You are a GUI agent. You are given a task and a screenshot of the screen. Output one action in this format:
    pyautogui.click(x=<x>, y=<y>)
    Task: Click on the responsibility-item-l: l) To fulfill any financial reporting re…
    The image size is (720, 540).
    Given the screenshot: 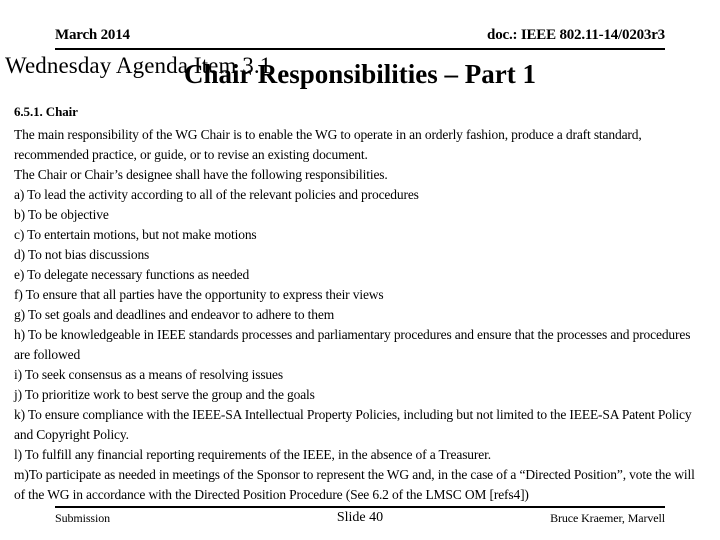 What is the action you would take?
    pyautogui.click(x=252, y=454)
    